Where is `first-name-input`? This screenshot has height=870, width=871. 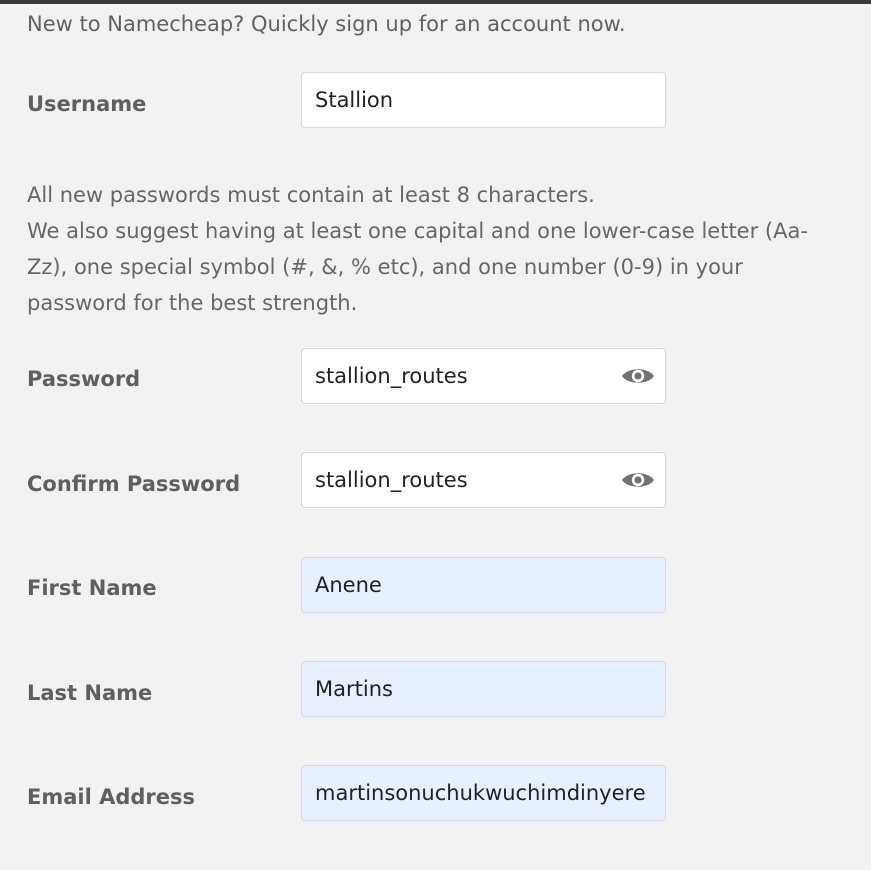 first-name-input is located at coordinates (483, 585).